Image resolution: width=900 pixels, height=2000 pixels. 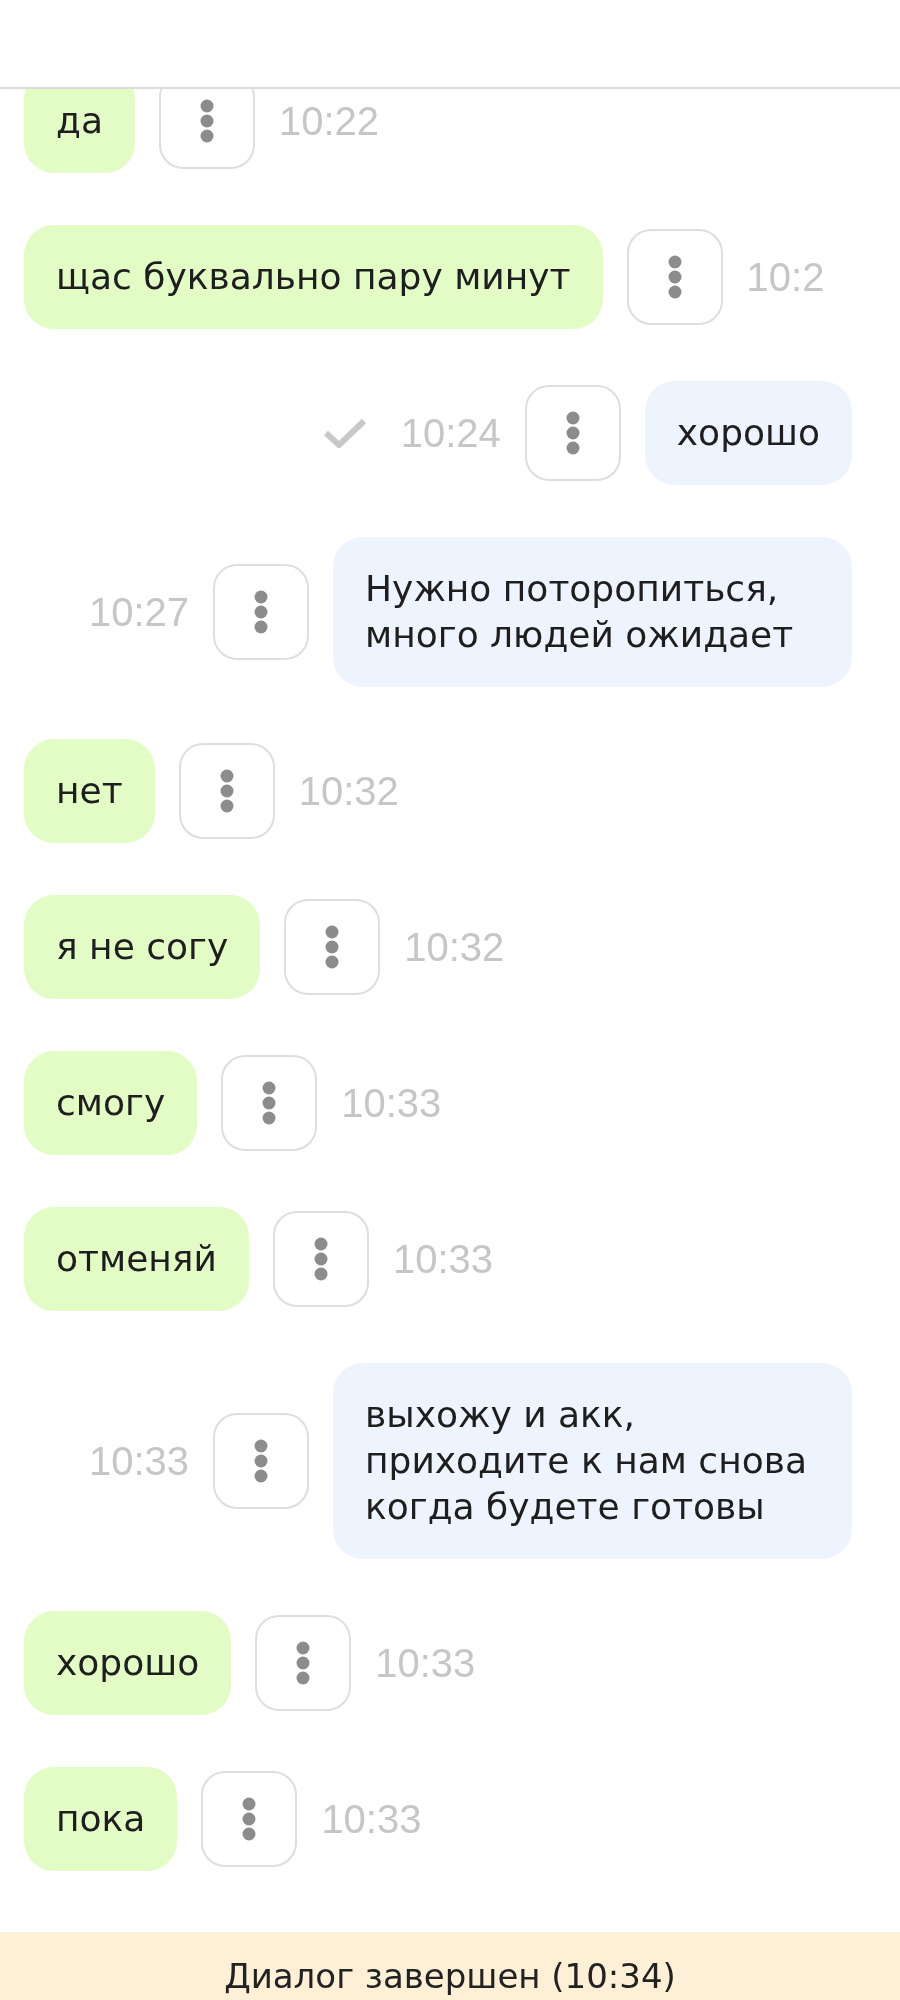 I want to click on message-bubble: отменяй, so click(x=136, y=1259).